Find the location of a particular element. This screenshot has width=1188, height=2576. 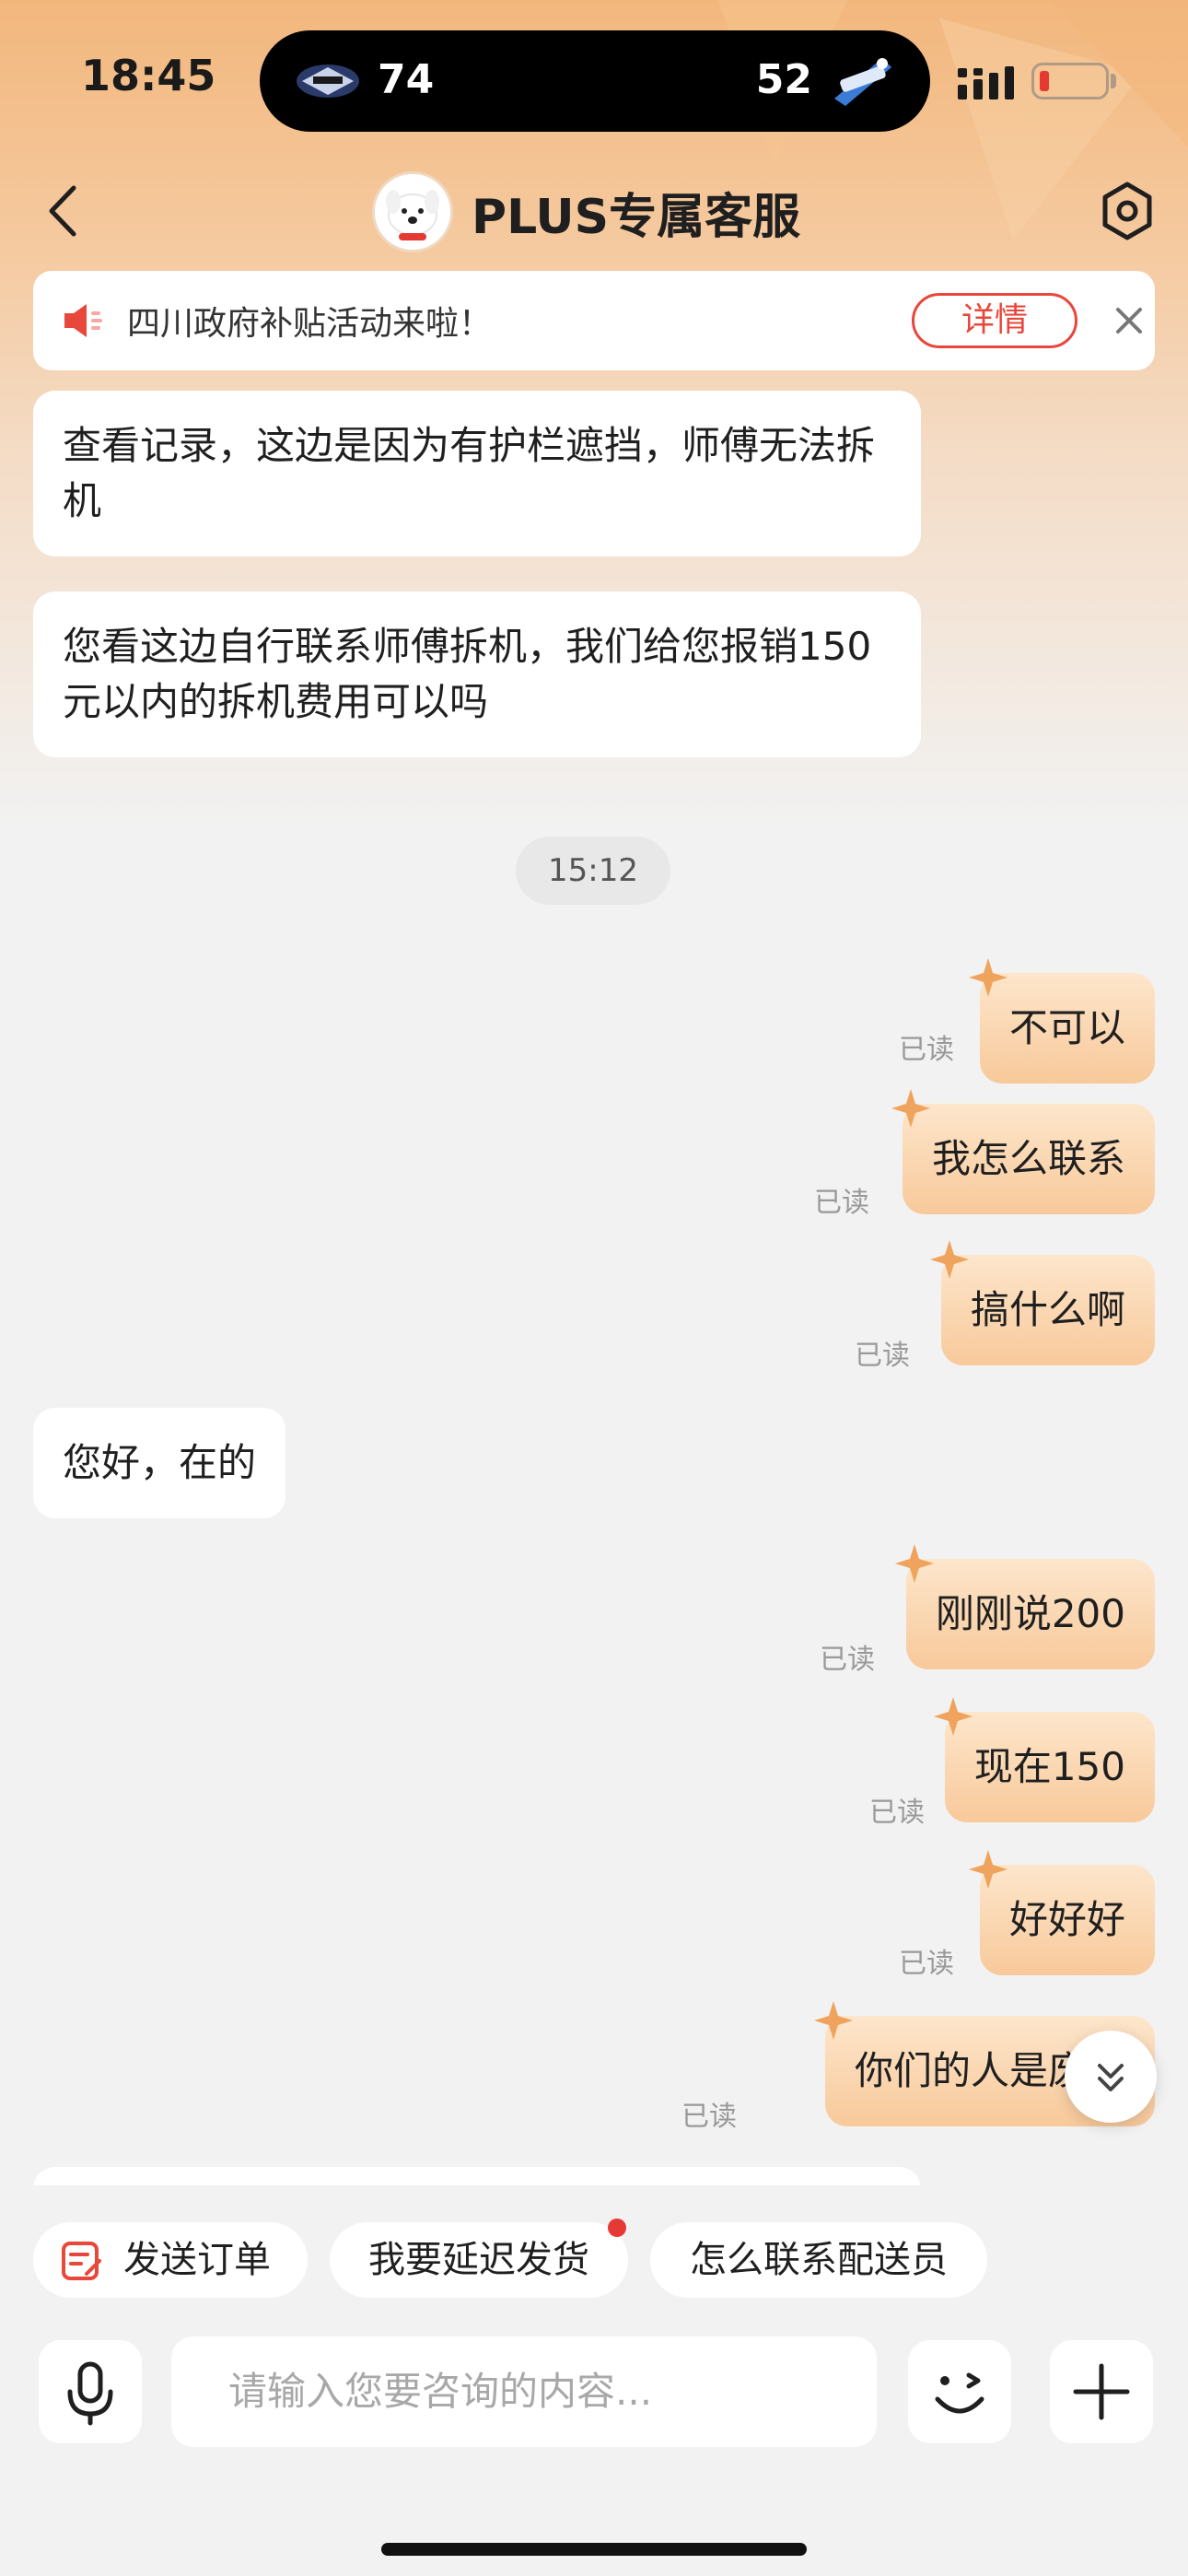

message-bubble-agent: 您看这边自行联系师傅拆机，我们给您报销150元以内的拆机费用可以吗 is located at coordinates (477, 674).